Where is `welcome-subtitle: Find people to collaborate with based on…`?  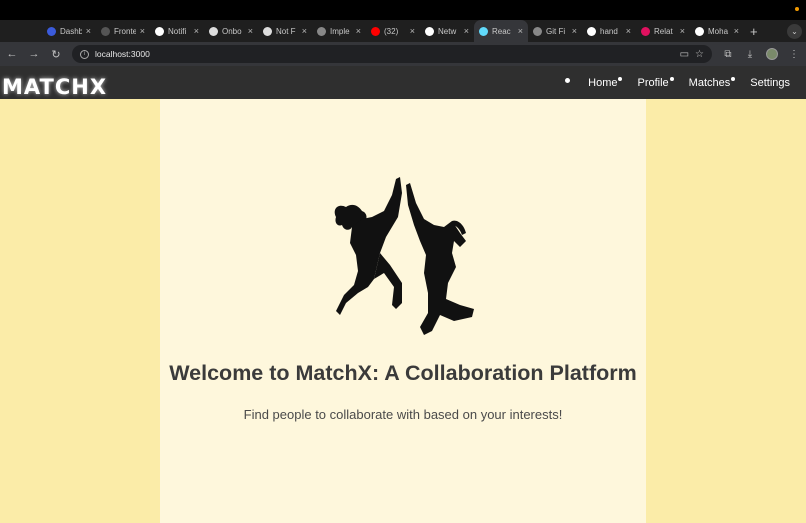 welcome-subtitle: Find people to collaborate with based on… is located at coordinates (403, 414).